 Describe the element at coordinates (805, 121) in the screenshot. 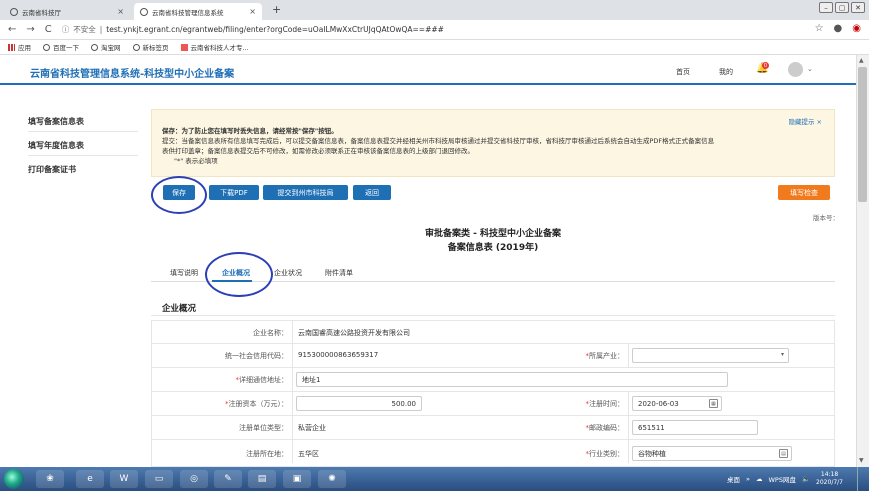

I see `hide-tip-link: 隐藏提示 ×` at that location.